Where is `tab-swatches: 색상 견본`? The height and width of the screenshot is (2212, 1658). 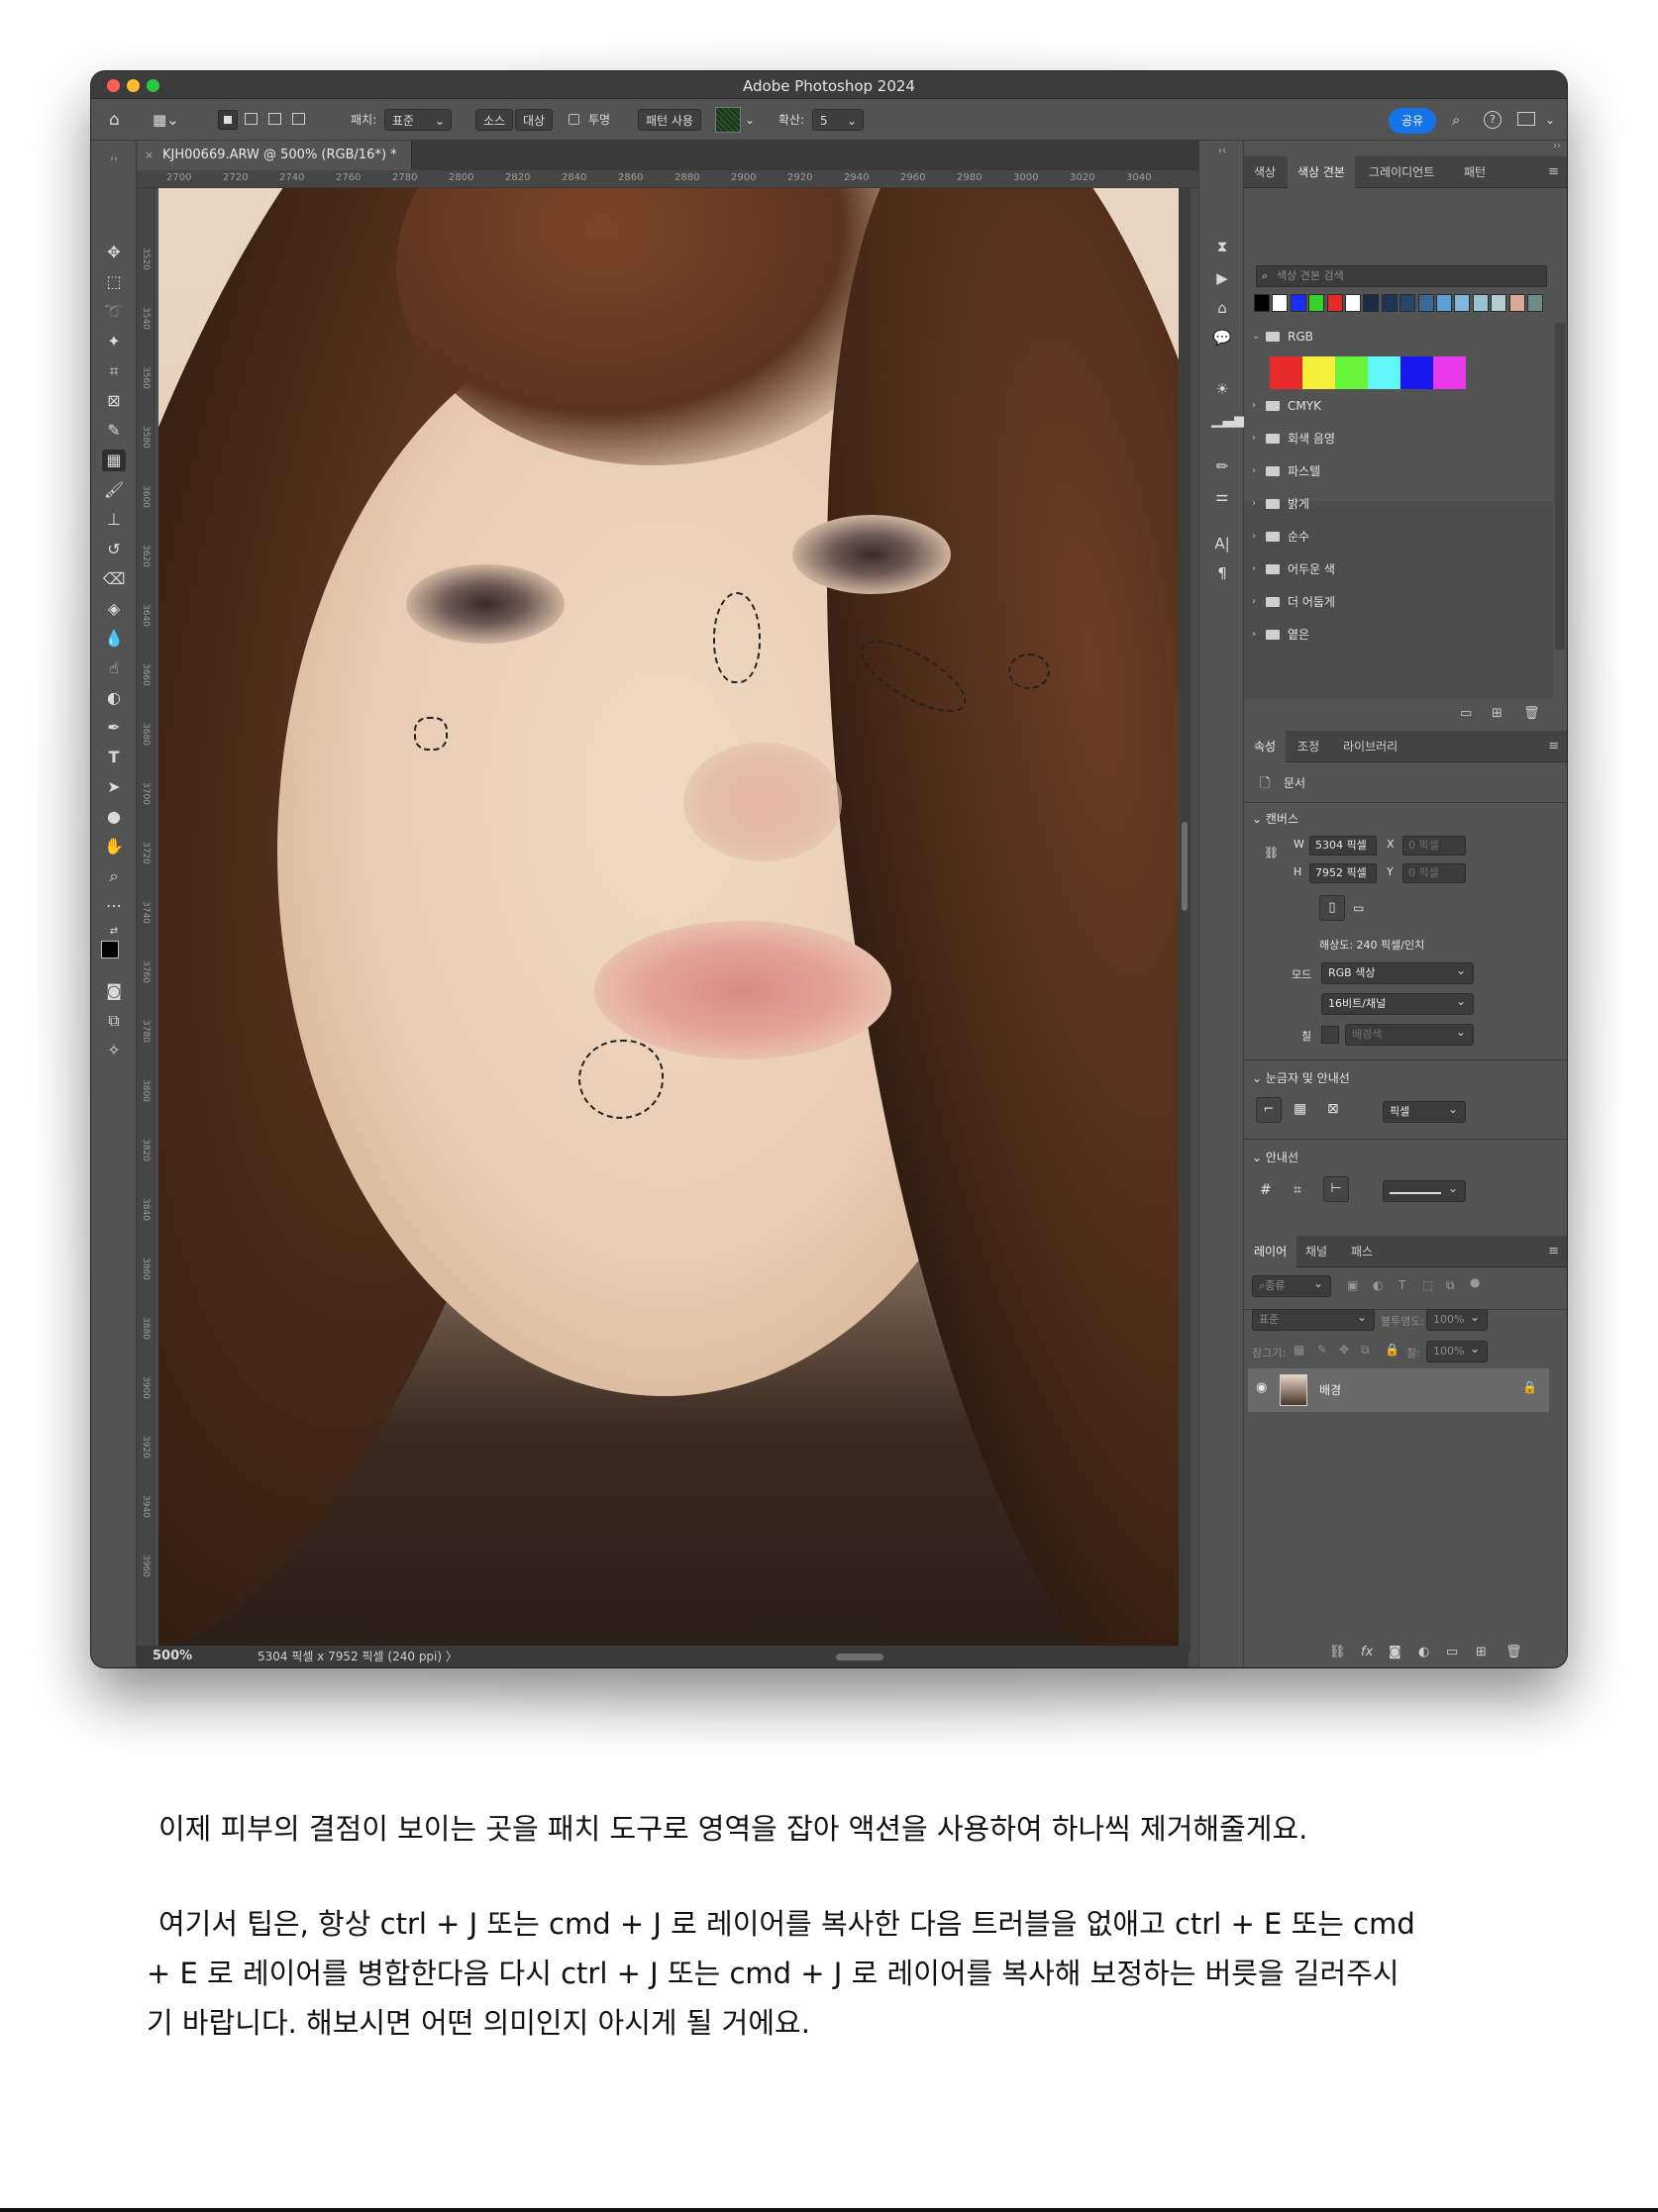 tab-swatches: 색상 견본 is located at coordinates (1321, 172).